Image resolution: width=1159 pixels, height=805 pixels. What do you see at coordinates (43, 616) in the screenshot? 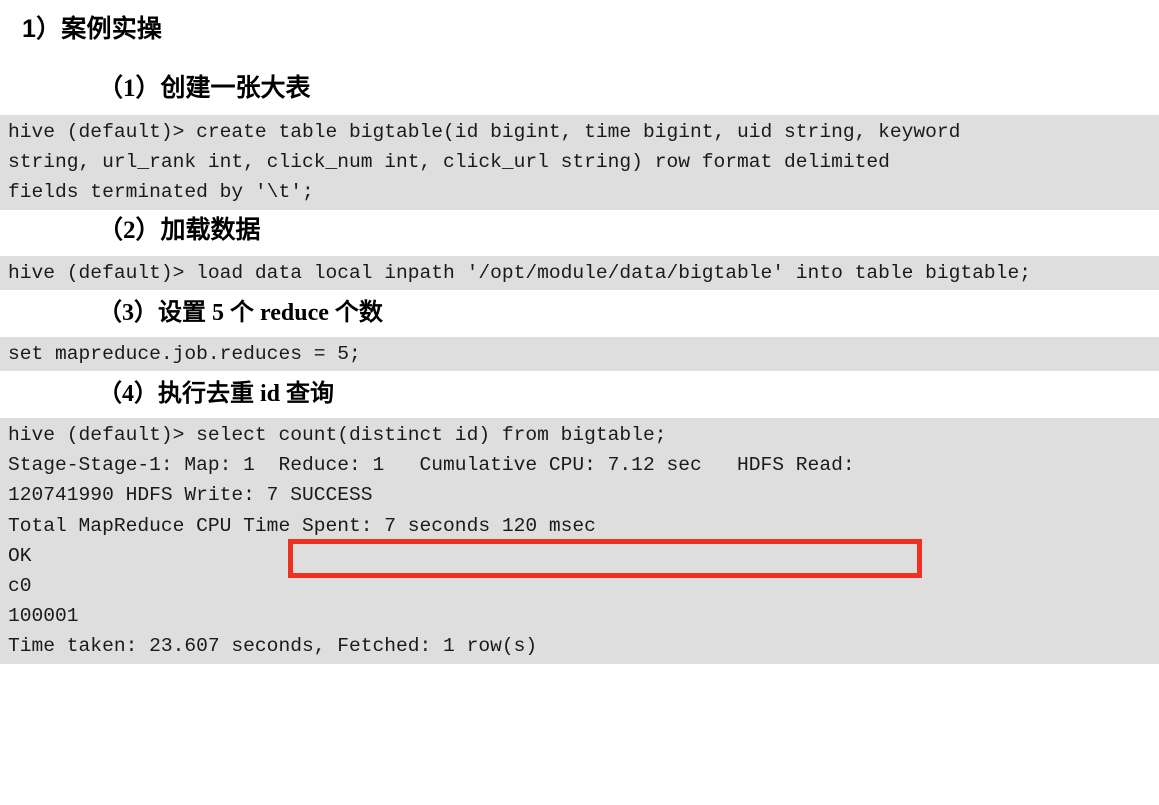
I see `code-line: 100001` at bounding box center [43, 616].